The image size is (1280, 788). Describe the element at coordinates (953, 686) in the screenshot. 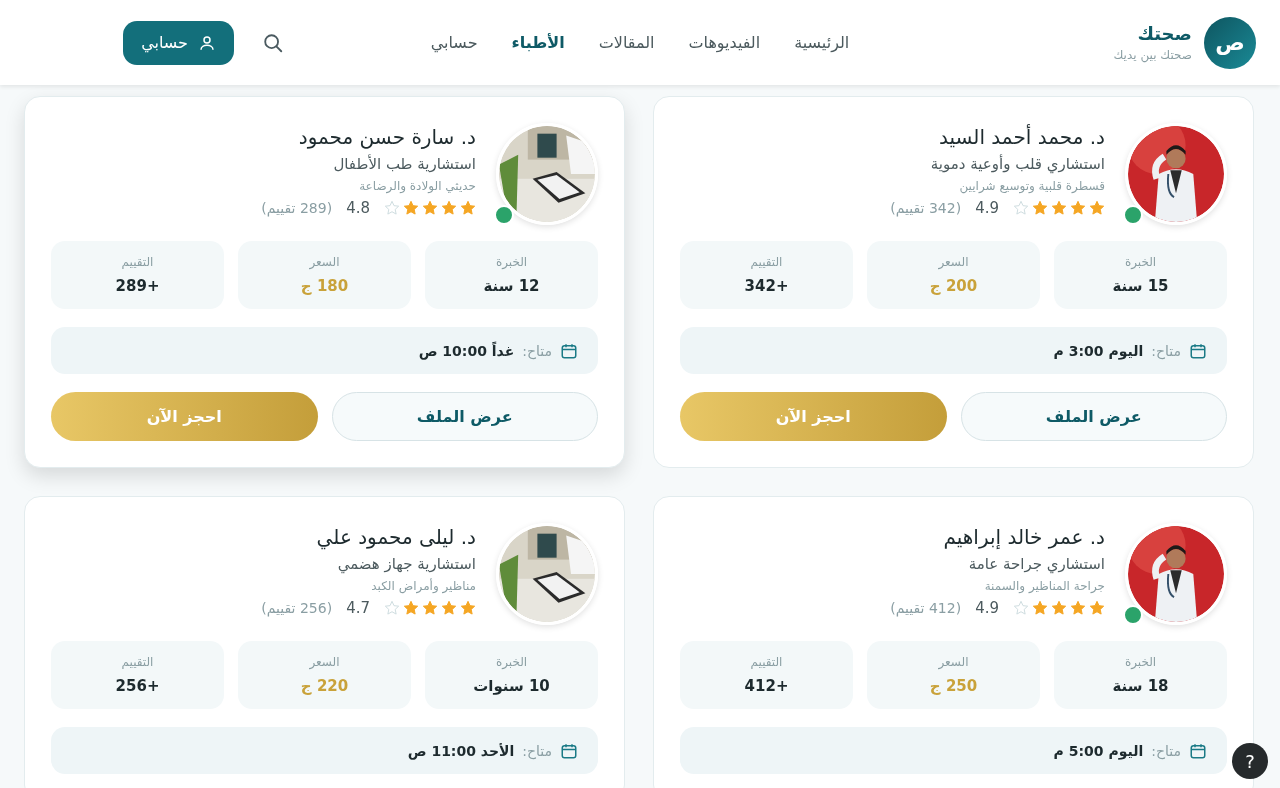

I see `stat-value: 250 ج` at that location.